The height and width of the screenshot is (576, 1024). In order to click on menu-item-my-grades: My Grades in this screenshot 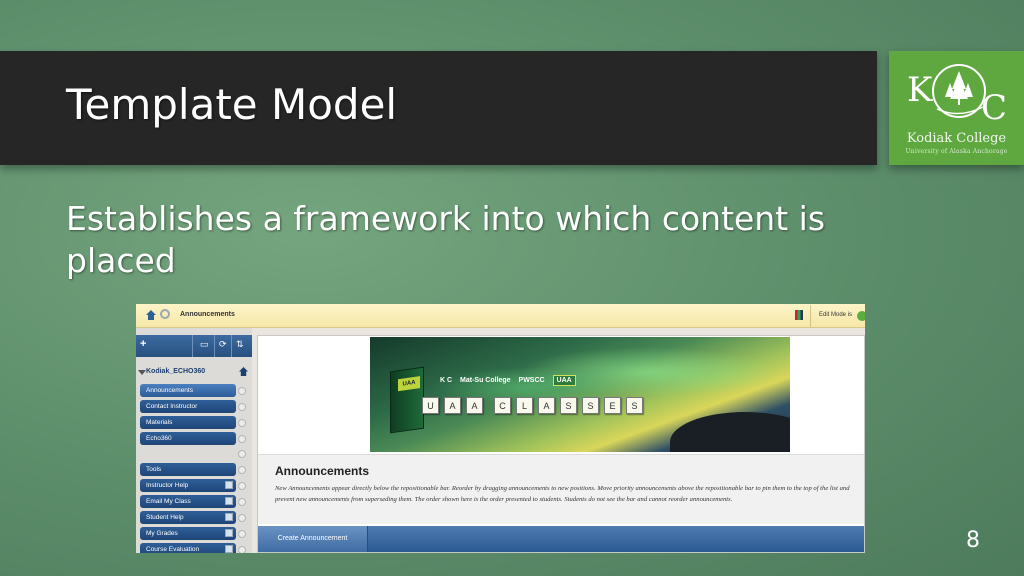, I will do `click(188, 533)`.